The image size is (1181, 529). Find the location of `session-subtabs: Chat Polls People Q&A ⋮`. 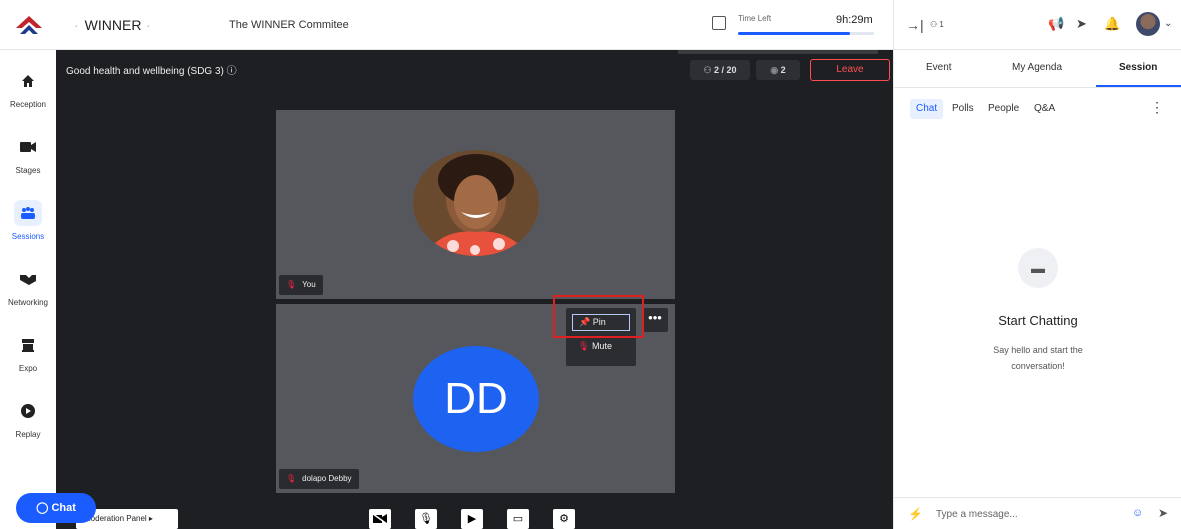

session-subtabs: Chat Polls People Q&A ⋮ is located at coordinates (1037, 109).